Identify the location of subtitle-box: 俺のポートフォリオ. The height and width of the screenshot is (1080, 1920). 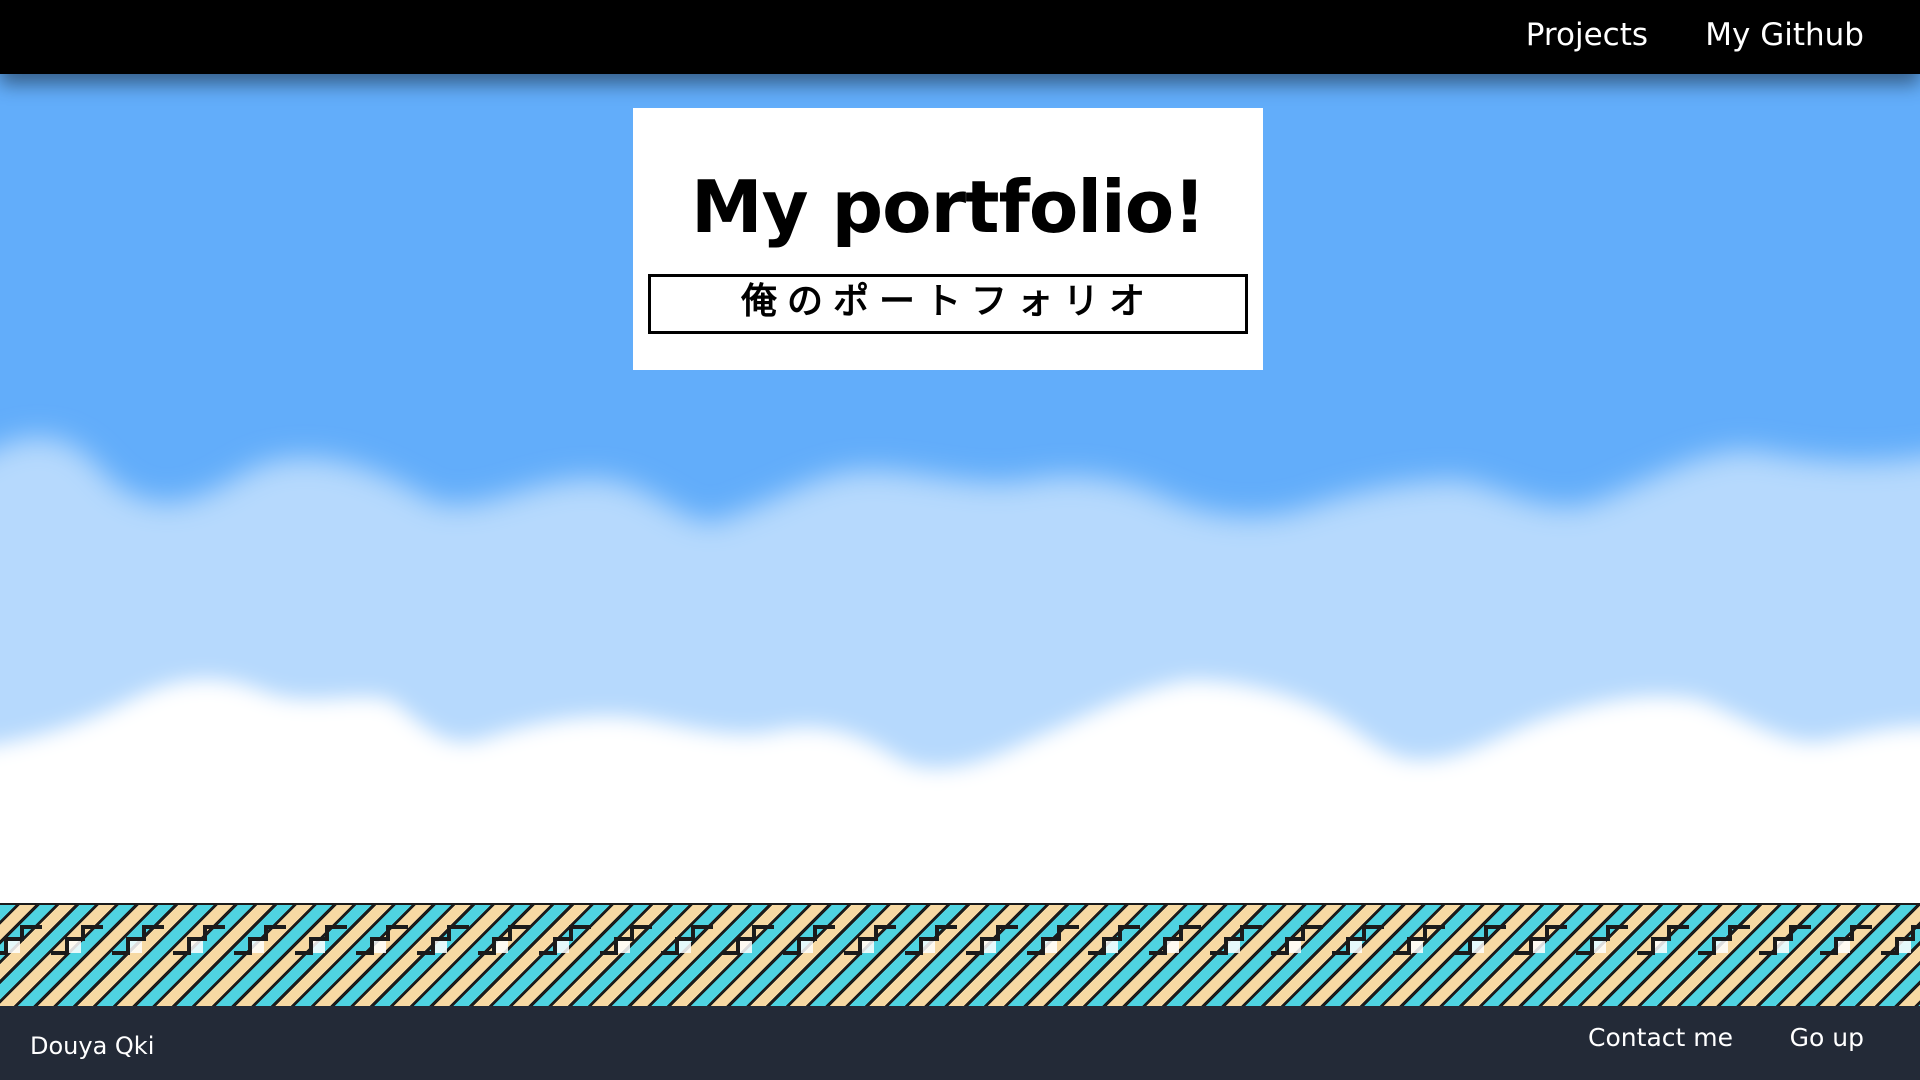
(948, 304).